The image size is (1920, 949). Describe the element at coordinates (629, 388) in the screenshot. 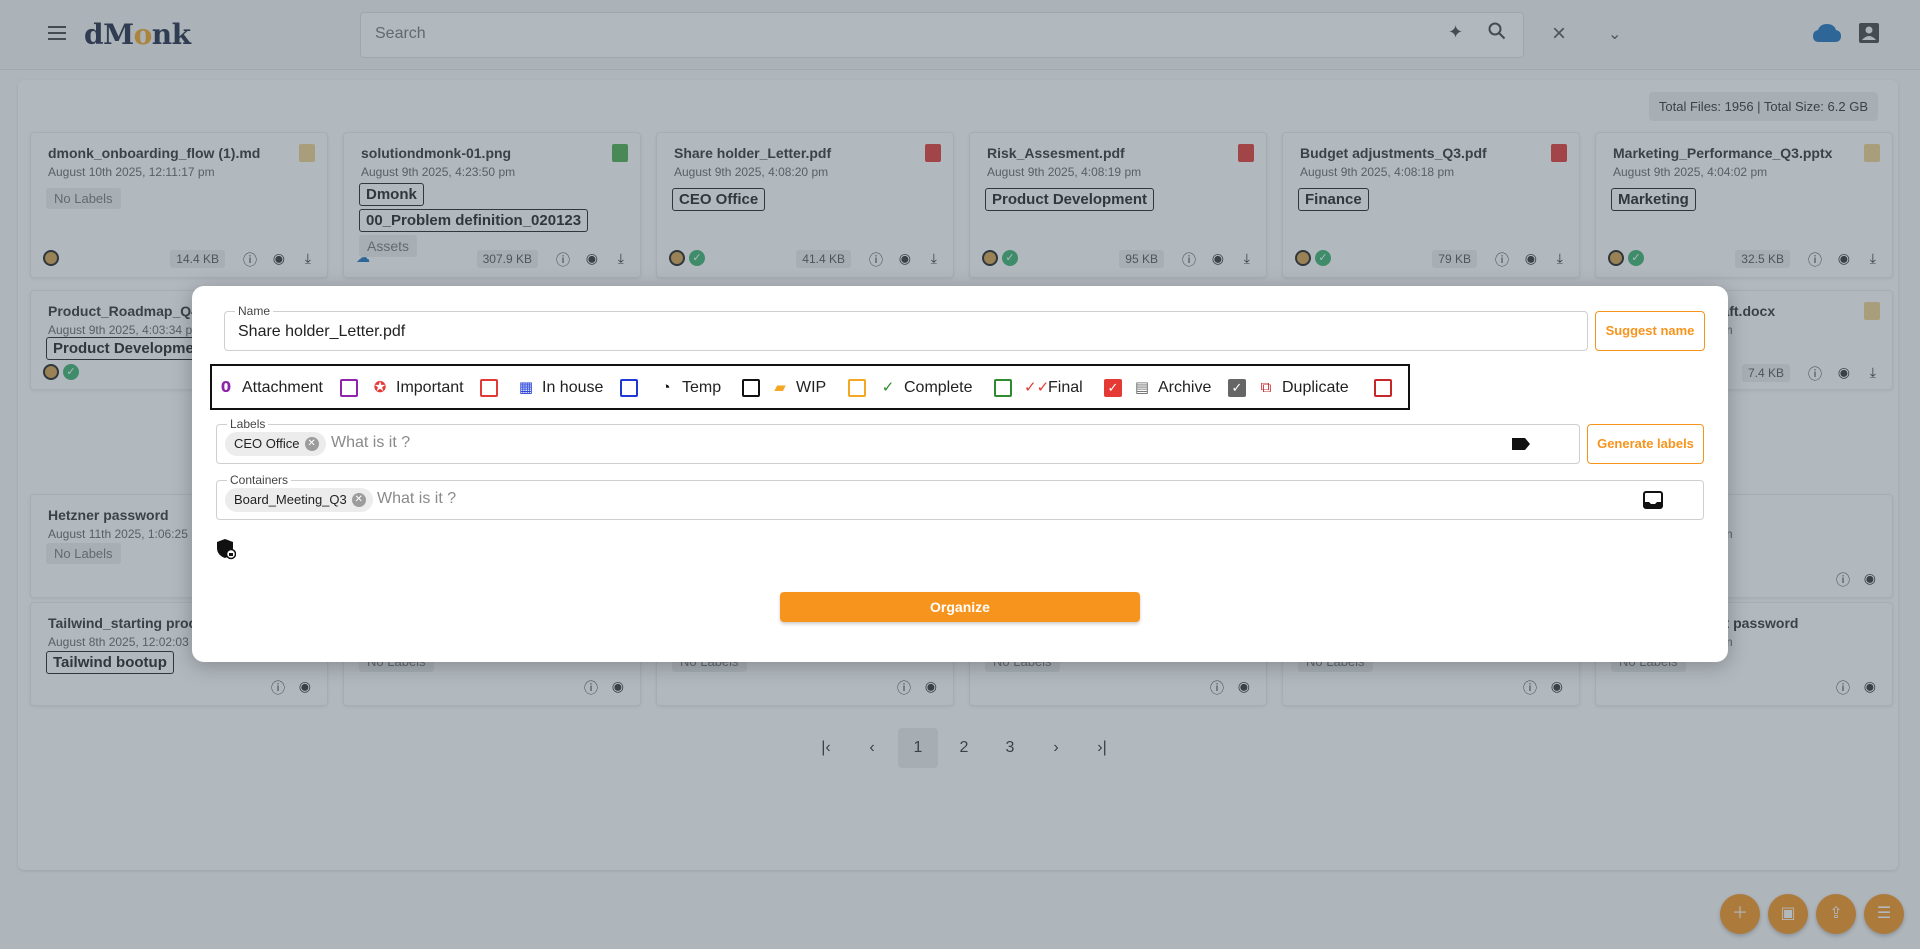

I see `inhouse-checkbox` at that location.